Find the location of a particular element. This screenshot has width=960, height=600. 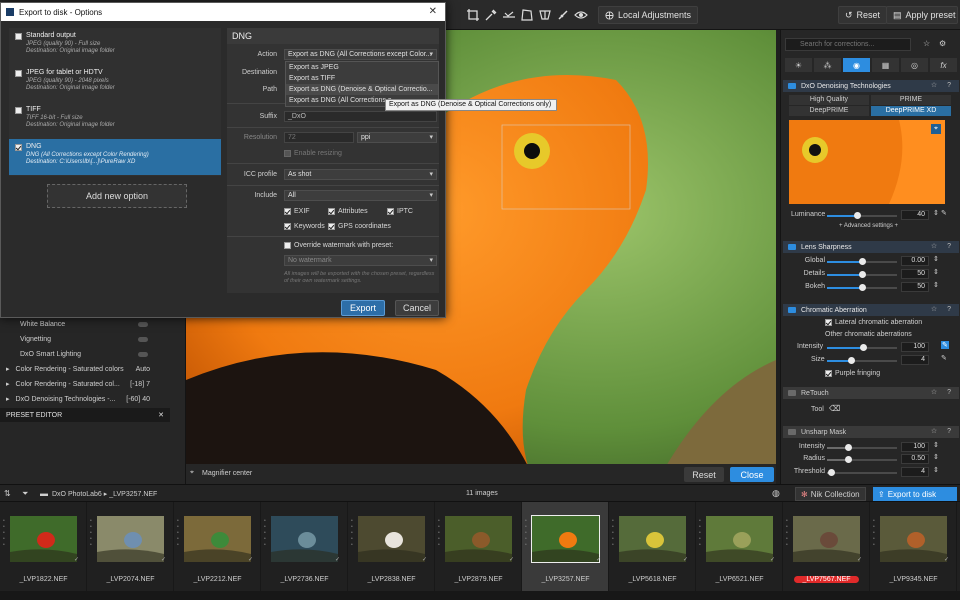

eyedropper-icon is located at coordinates (491, 15).